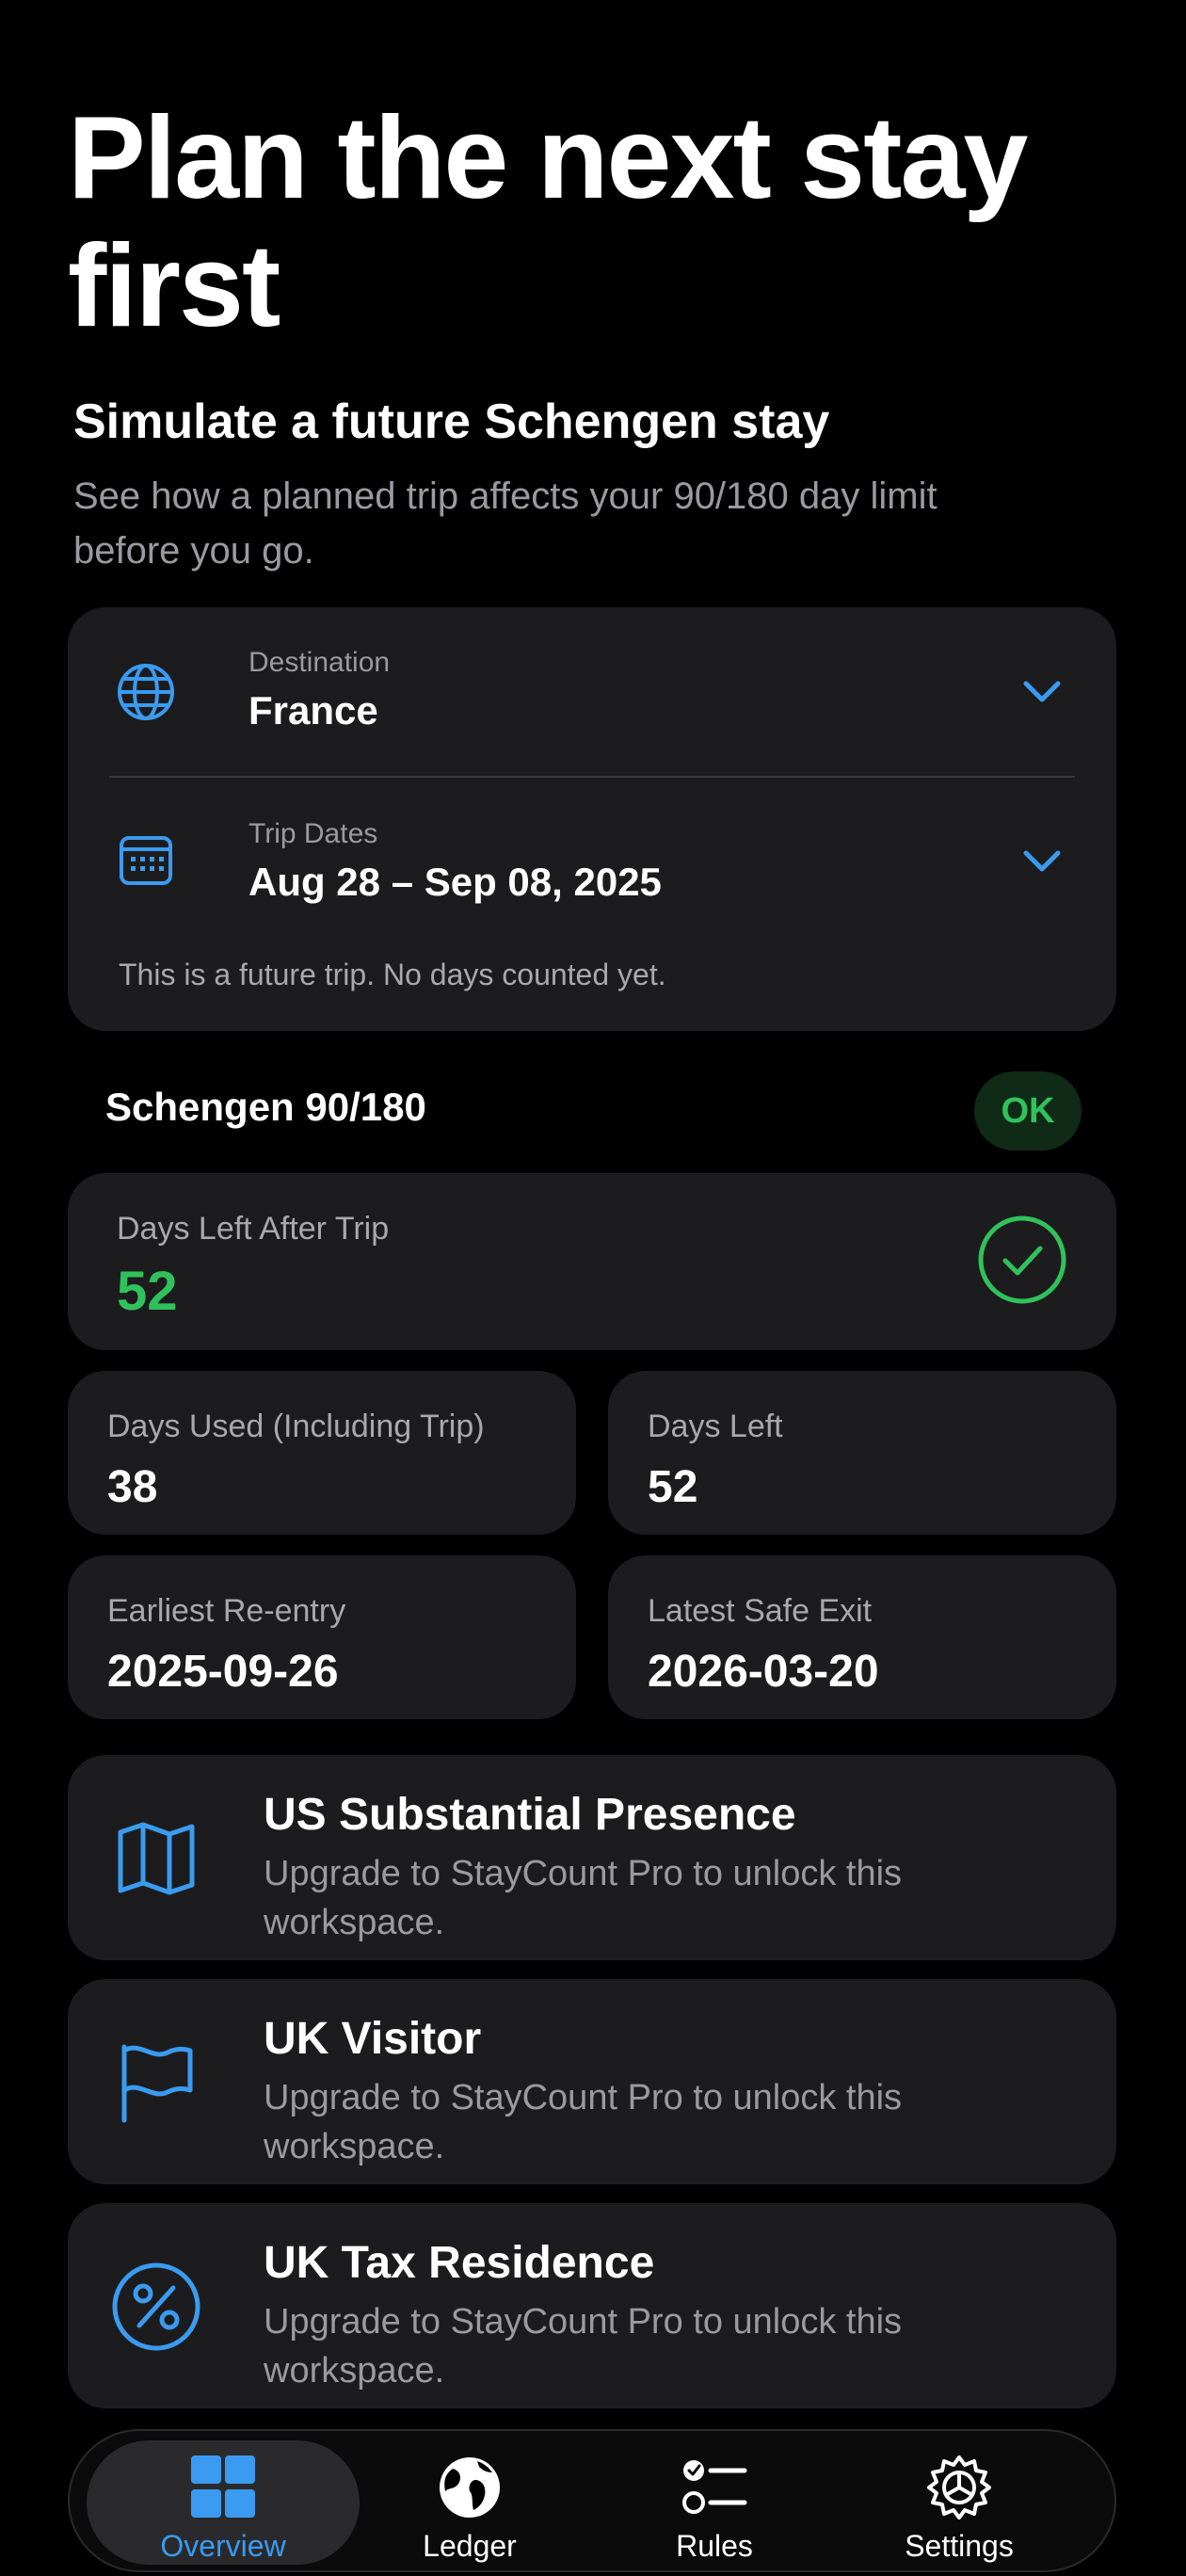 The height and width of the screenshot is (2576, 1186). What do you see at coordinates (715, 1426) in the screenshot?
I see `stat-label: Days Left` at bounding box center [715, 1426].